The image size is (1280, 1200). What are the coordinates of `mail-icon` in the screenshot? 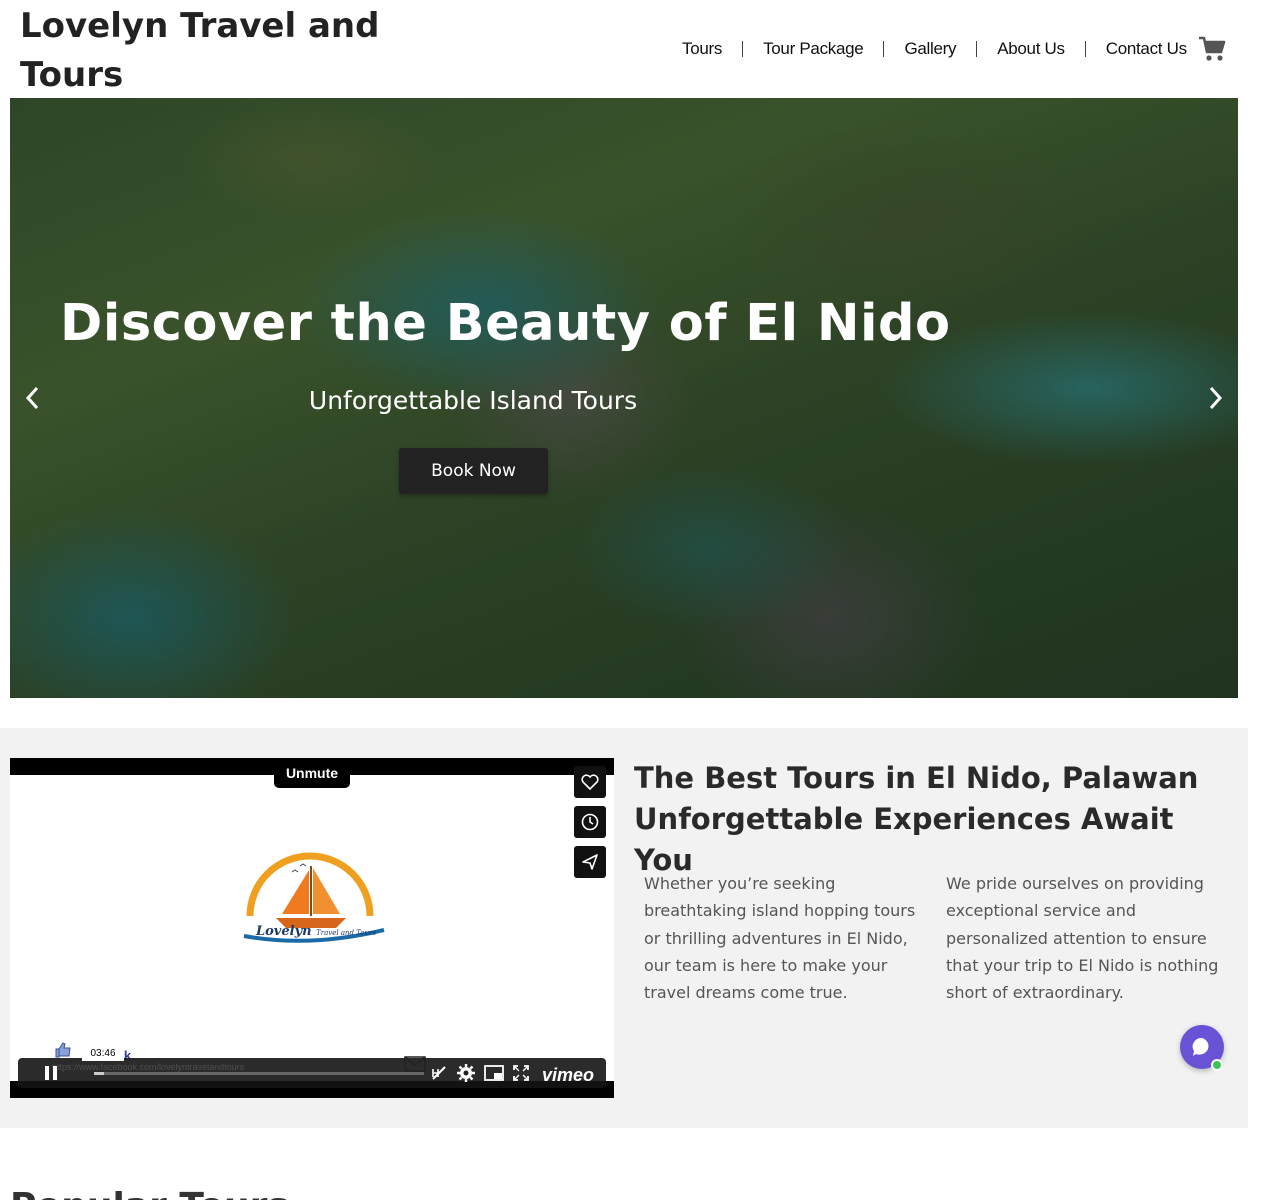 It's located at (415, 1064).